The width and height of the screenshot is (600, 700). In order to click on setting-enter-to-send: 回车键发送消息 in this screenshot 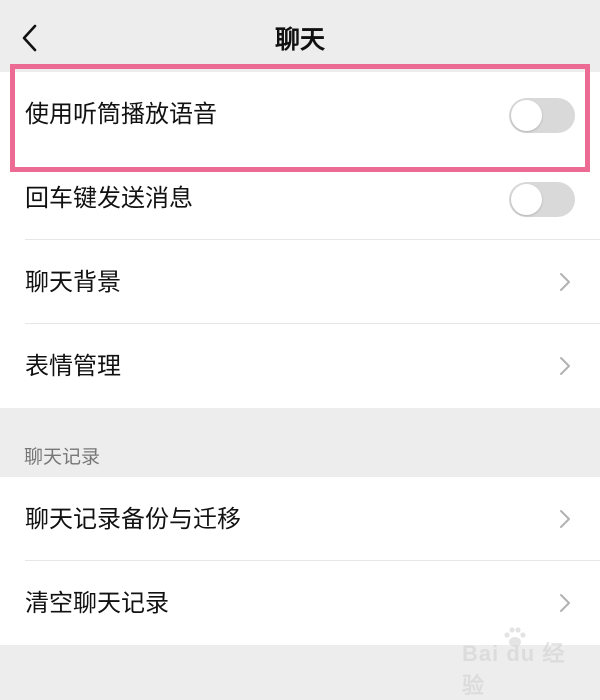, I will do `click(300, 198)`.